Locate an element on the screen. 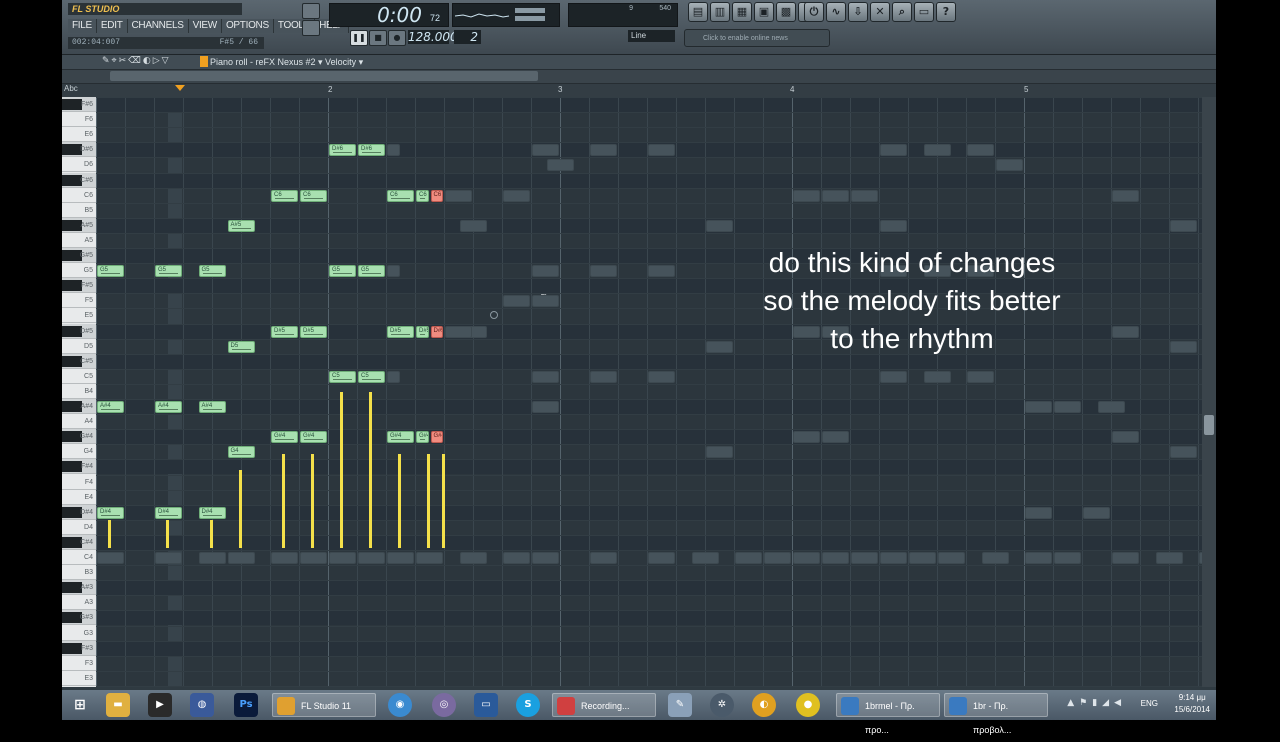 Image resolution: width=1280 pixels, height=742 pixels. piano-roll-menu-arrow is located at coordinates (204, 61).